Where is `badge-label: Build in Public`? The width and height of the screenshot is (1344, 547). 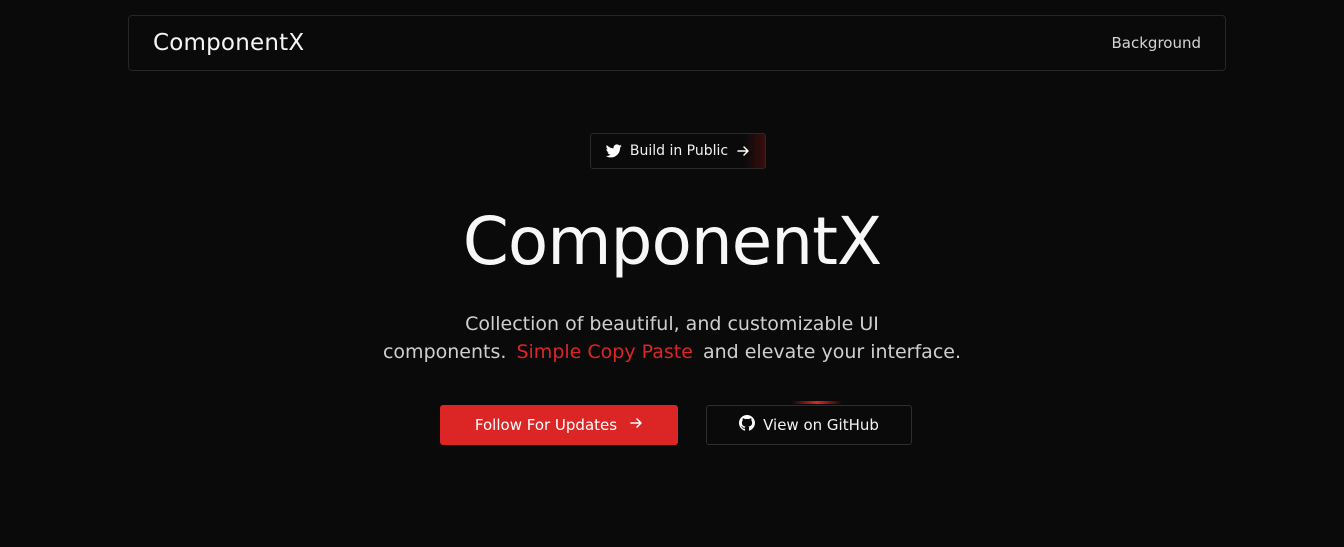 badge-label: Build in Public is located at coordinates (679, 151).